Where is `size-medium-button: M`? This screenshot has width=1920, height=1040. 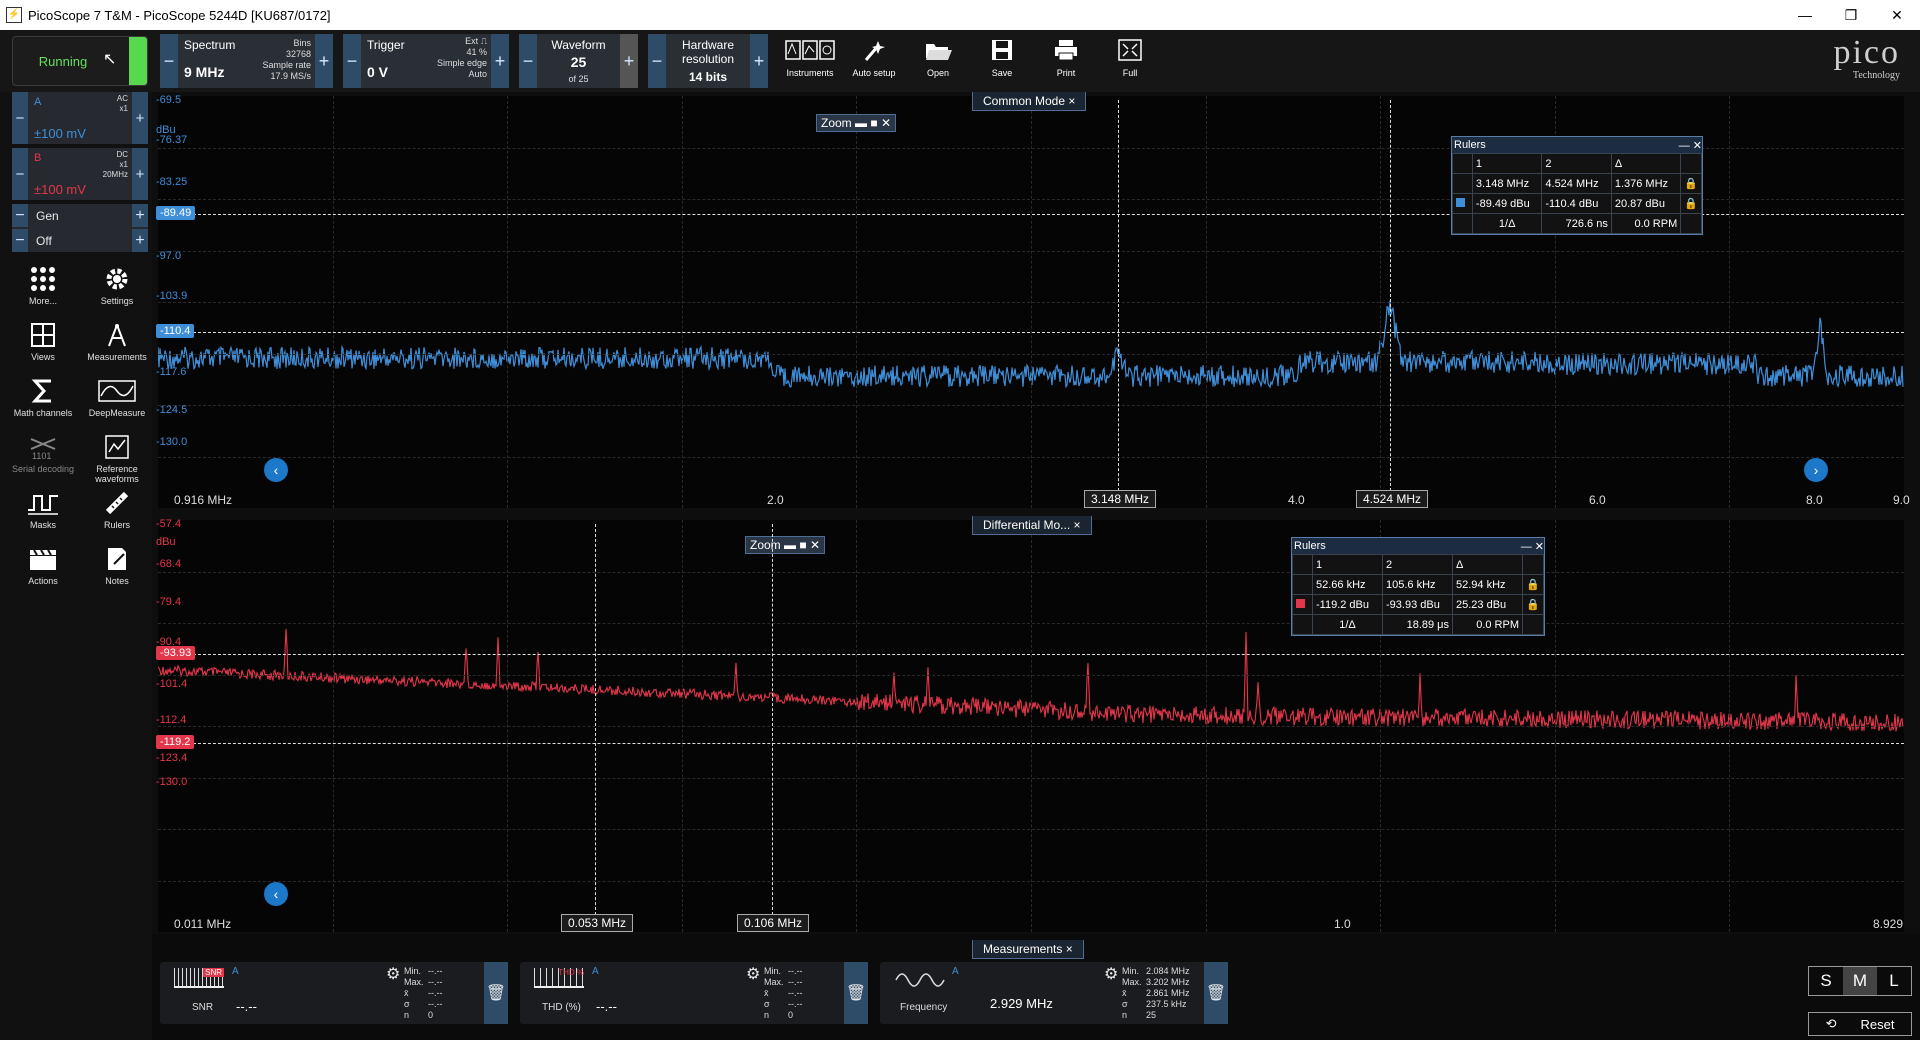
size-medium-button: M is located at coordinates (1860, 981).